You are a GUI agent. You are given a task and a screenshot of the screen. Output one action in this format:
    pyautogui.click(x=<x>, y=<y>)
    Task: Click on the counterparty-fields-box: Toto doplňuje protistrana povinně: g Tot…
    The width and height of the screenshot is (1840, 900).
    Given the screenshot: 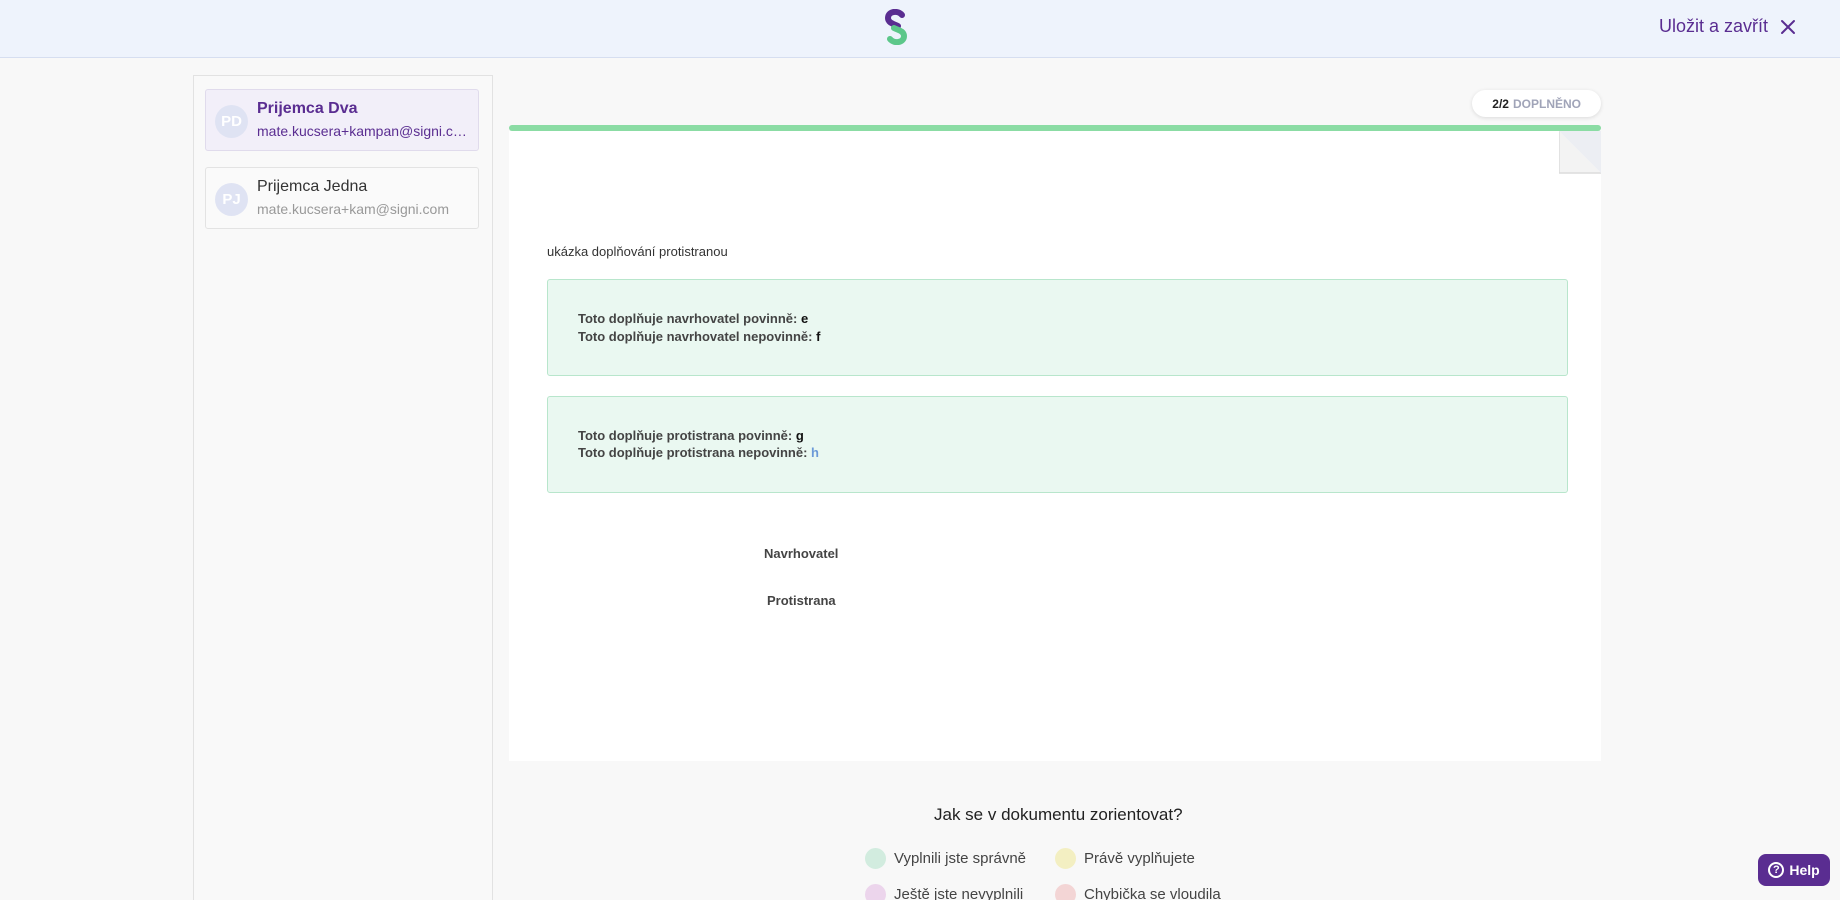 What is the action you would take?
    pyautogui.click(x=1057, y=444)
    